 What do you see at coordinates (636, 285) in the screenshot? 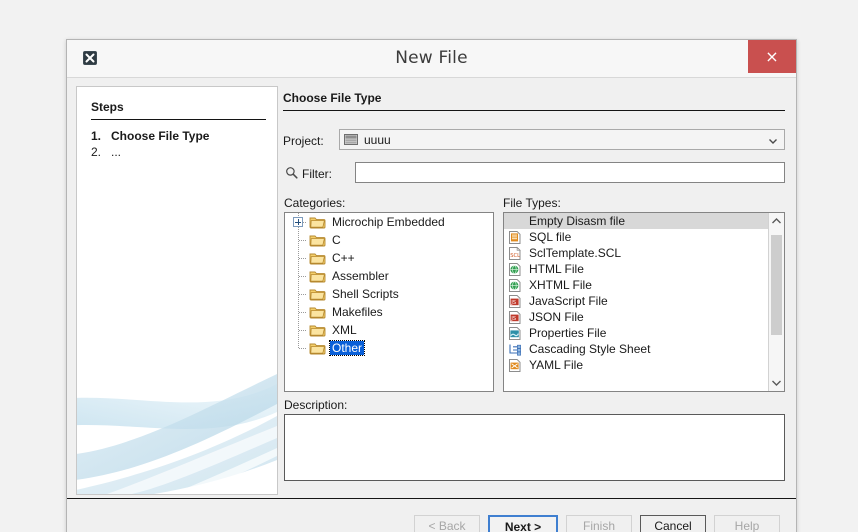
I see `file-type-row-xhtml-file: XHTML File` at bounding box center [636, 285].